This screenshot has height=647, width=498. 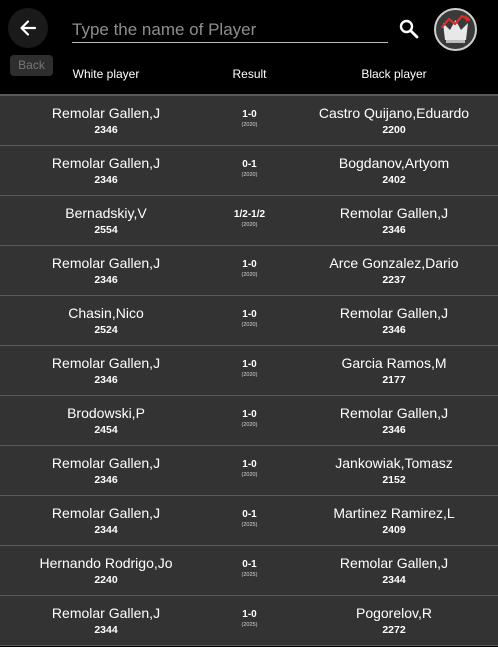 What do you see at coordinates (394, 630) in the screenshot?
I see `black-player-rating: 2272` at bounding box center [394, 630].